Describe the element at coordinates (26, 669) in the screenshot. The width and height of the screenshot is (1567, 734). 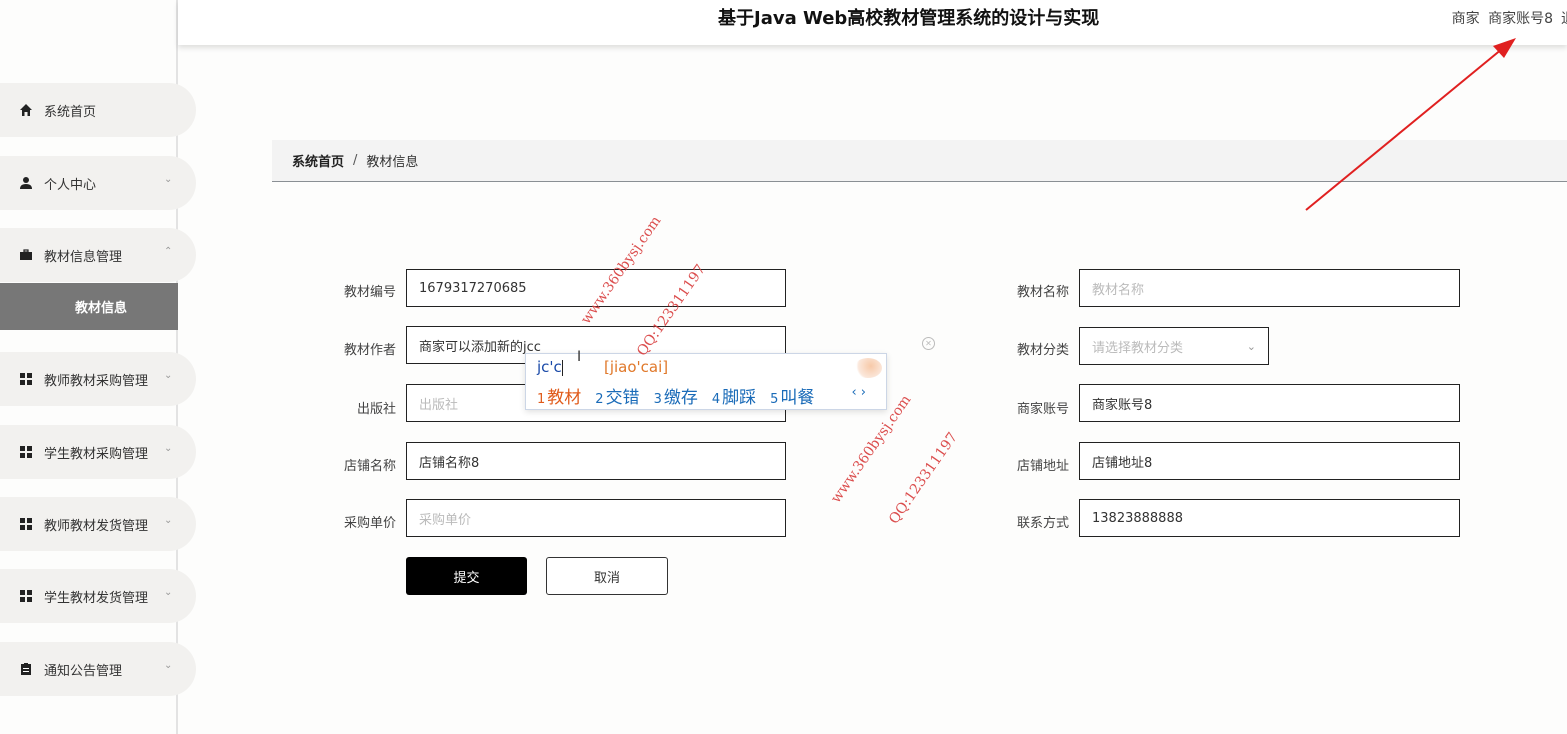
I see `clipboard-icon` at that location.